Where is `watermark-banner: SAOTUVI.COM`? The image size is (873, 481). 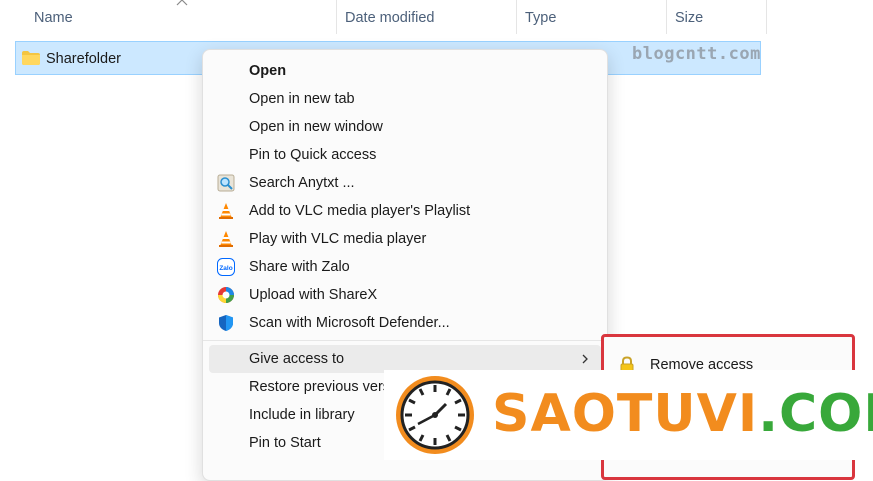
watermark-banner: SAOTUVI.COM is located at coordinates (628, 415).